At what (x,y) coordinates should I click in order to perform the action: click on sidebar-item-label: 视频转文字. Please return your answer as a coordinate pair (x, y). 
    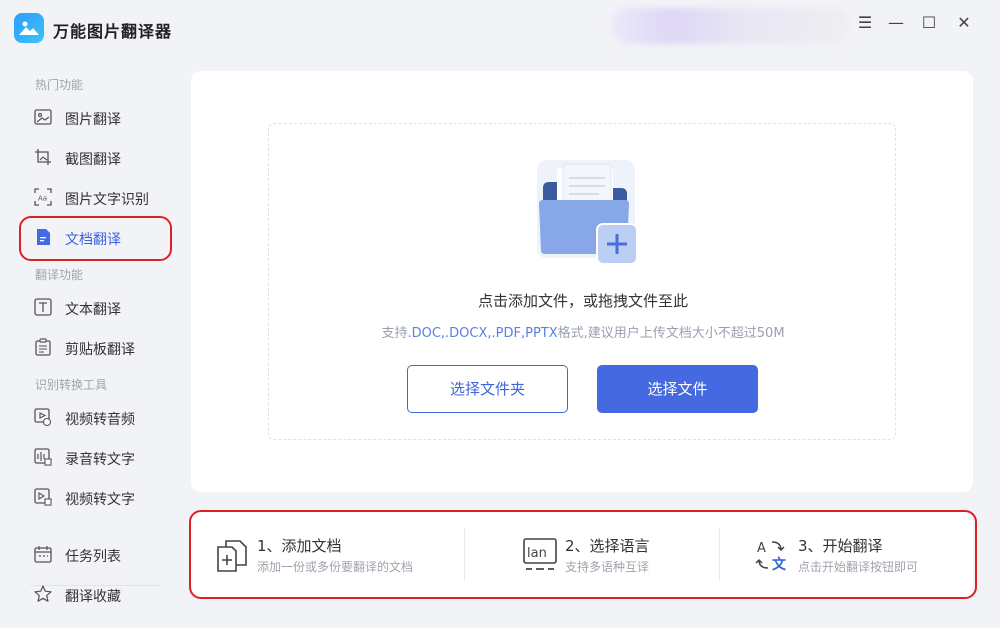
    Looking at the image, I should click on (100, 500).